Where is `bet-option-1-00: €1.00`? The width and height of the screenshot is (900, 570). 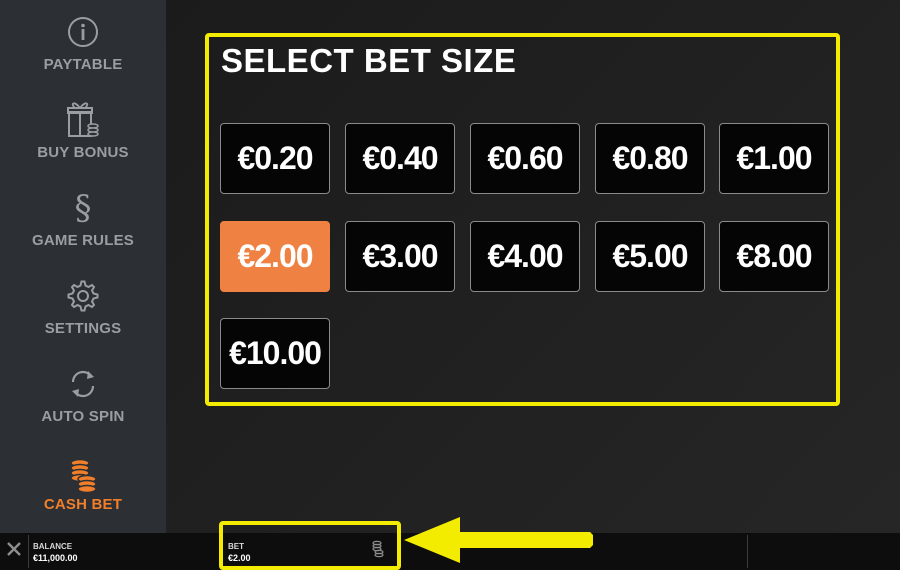
bet-option-1-00: €1.00 is located at coordinates (774, 158).